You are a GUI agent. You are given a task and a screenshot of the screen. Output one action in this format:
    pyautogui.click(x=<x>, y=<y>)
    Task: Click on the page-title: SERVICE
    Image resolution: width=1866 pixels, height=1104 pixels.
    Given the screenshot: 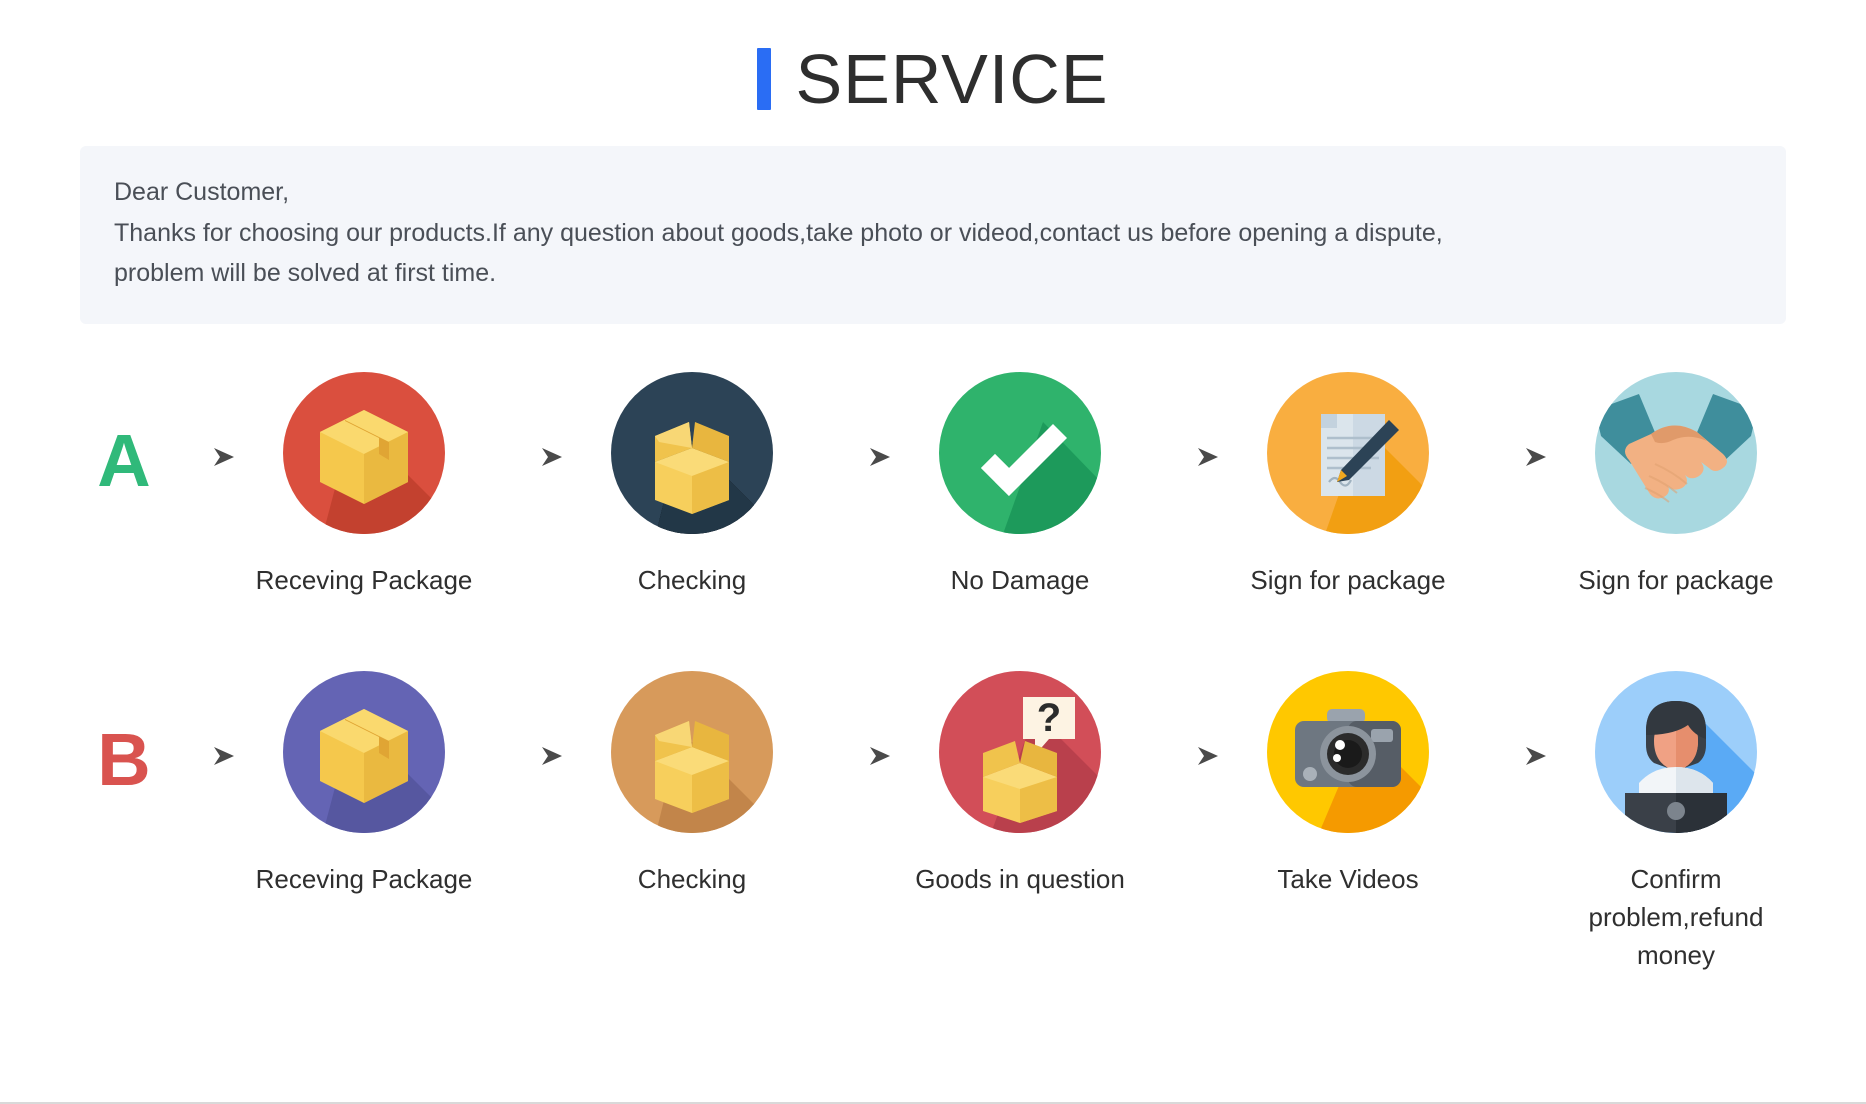 What is the action you would take?
    pyautogui.click(x=933, y=57)
    